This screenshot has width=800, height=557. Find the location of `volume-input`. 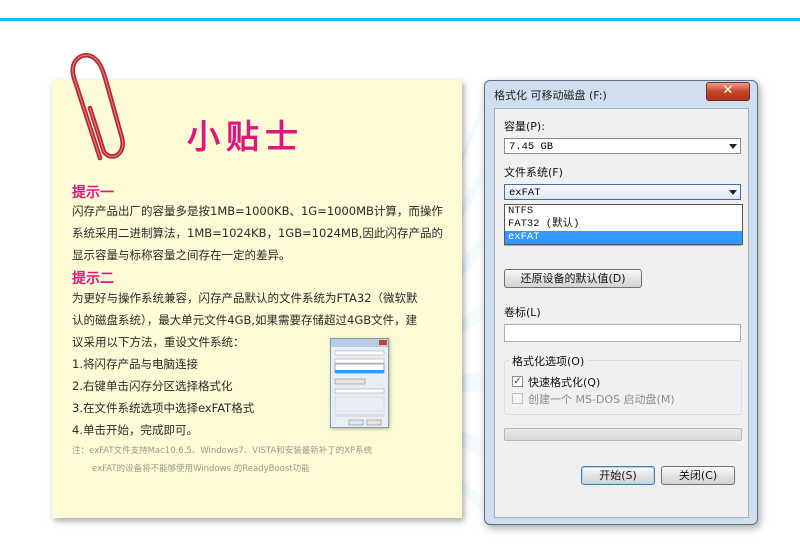

volume-input is located at coordinates (622, 333).